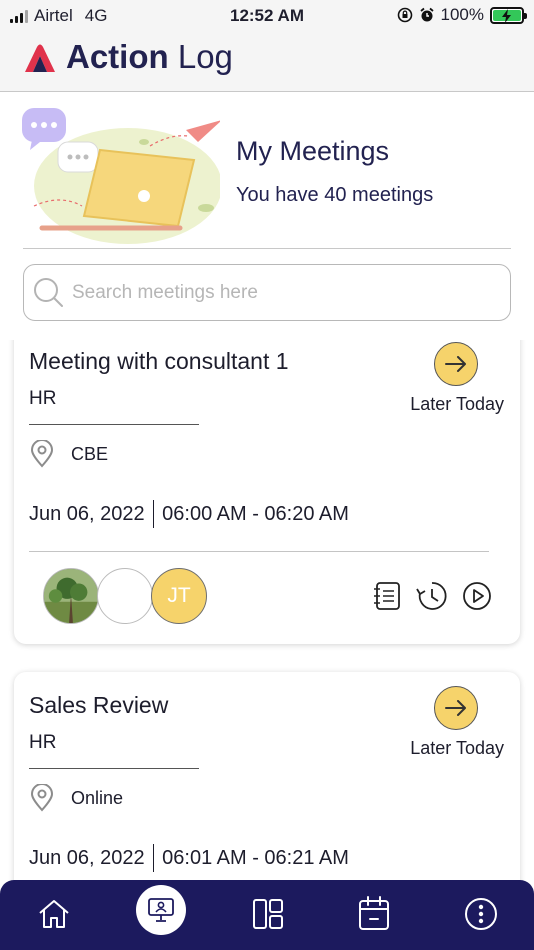  Describe the element at coordinates (255, 513) in the screenshot. I see `meeting-time: 06:00 AM - 06:20 AM` at that location.